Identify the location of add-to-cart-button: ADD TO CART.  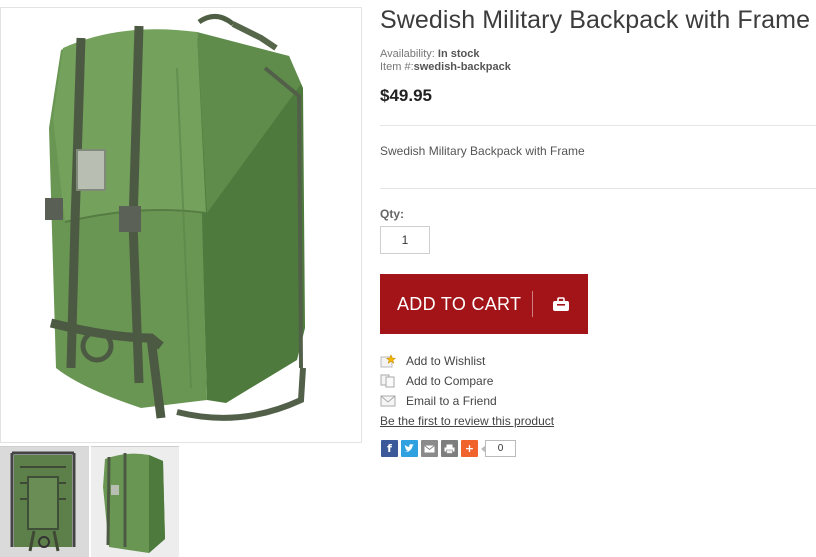
(484, 304).